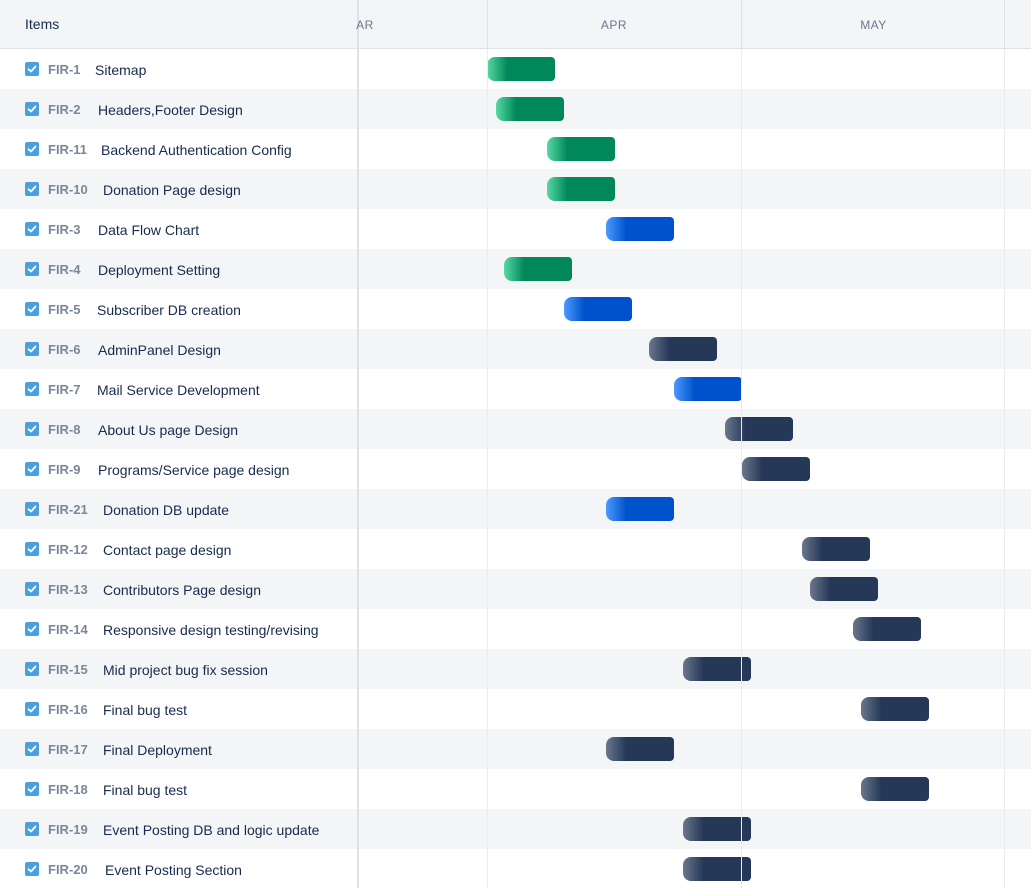  Describe the element at coordinates (515, 189) in the screenshot. I see `issue-row: FIR-10 Donation Page design` at that location.